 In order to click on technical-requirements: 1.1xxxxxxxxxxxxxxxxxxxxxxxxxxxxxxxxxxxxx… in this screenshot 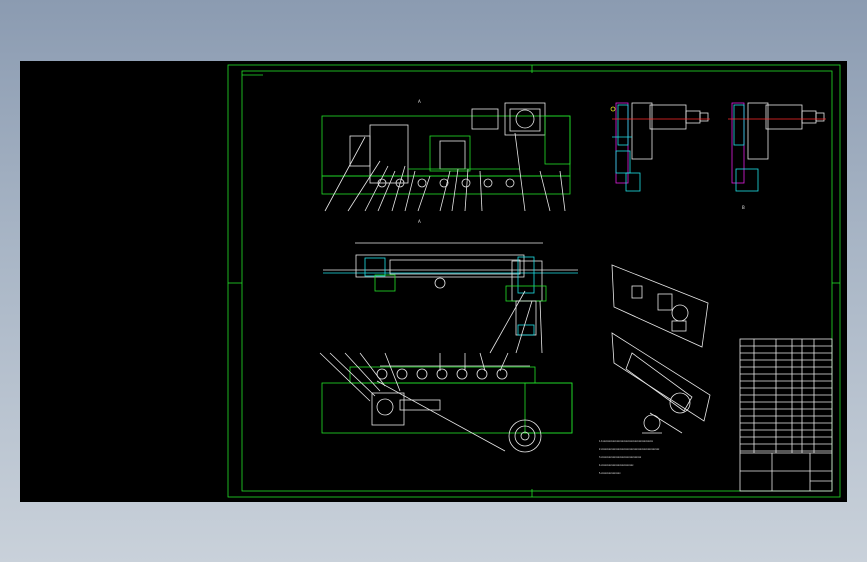, I will do `click(630, 453)`.